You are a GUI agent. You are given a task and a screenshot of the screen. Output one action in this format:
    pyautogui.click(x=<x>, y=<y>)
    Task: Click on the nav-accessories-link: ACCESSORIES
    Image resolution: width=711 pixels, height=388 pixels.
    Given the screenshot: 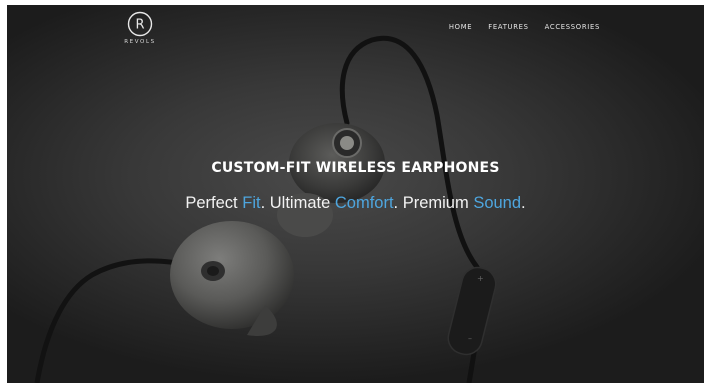 What is the action you would take?
    pyautogui.click(x=572, y=27)
    